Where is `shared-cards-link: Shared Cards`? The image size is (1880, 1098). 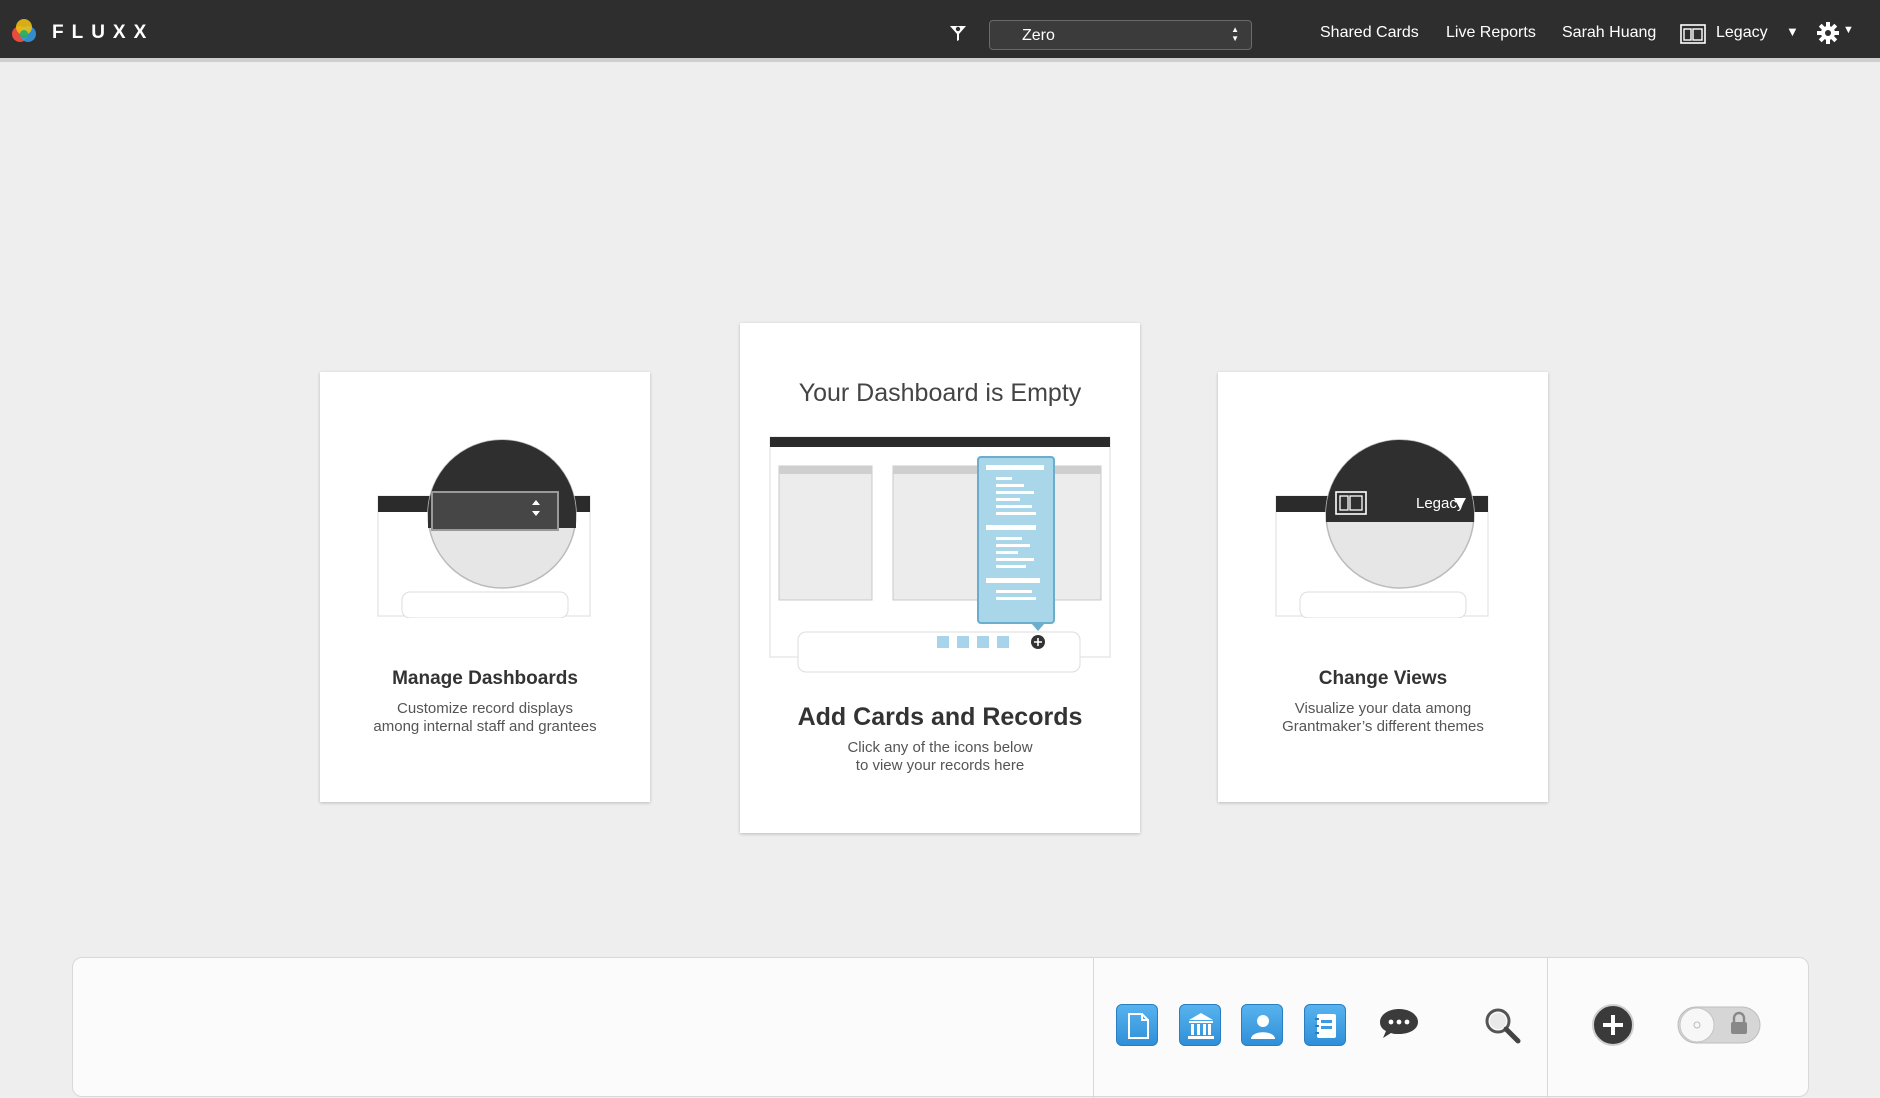 shared-cards-link: Shared Cards is located at coordinates (1369, 33).